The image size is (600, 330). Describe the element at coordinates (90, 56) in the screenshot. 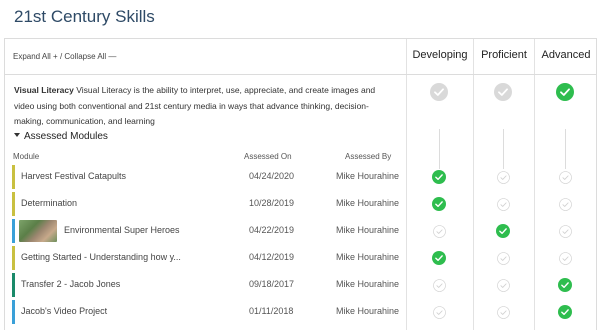

I see `collapse-all-link: Collapse All —` at that location.